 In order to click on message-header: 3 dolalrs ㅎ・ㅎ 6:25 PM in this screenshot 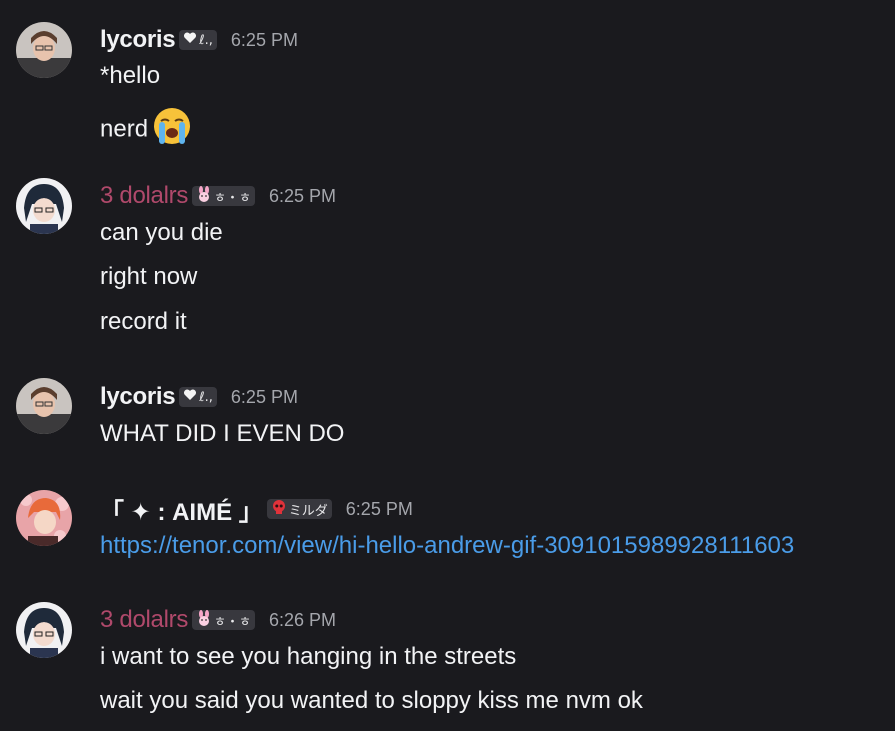, I will do `click(218, 196)`.